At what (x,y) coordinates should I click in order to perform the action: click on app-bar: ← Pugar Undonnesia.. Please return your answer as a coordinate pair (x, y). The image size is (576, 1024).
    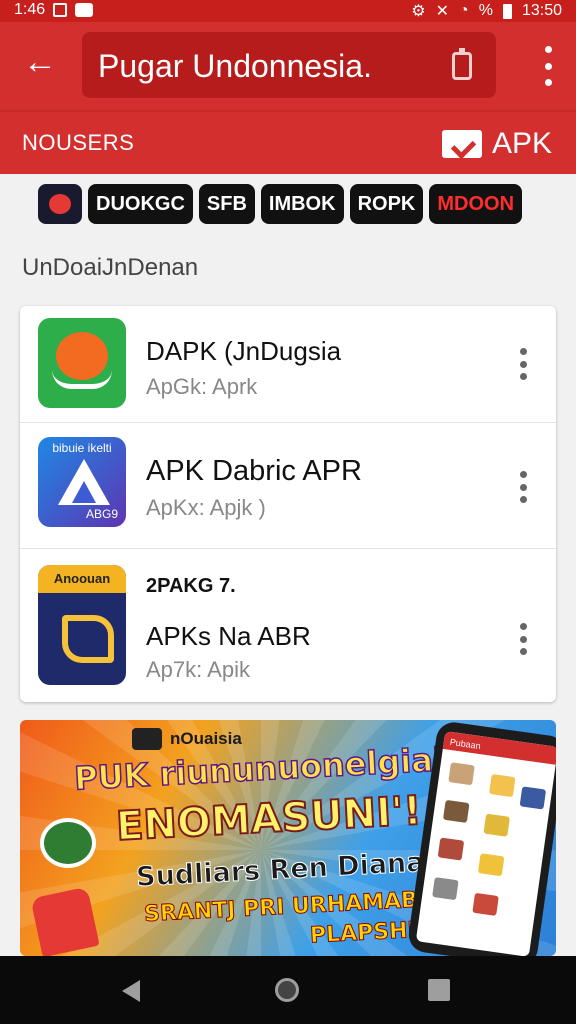
    Looking at the image, I should click on (288, 66).